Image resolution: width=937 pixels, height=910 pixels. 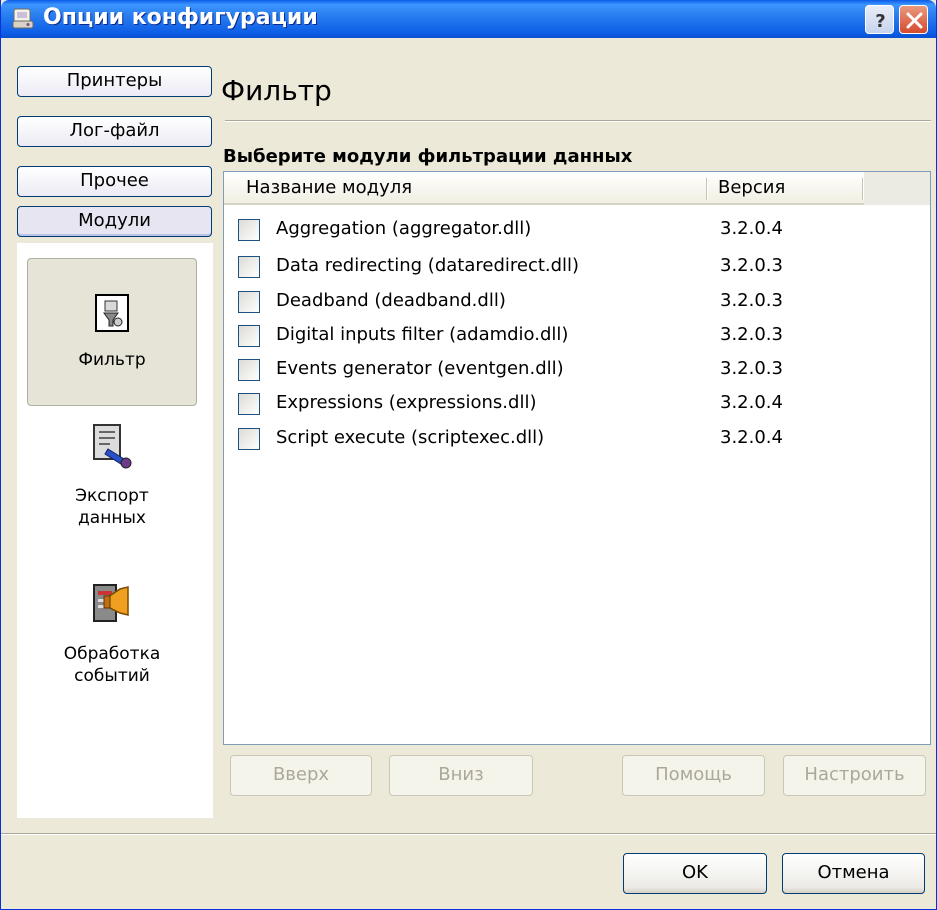 I want to click on nav-item-filter: Фильтр, so click(x=112, y=332).